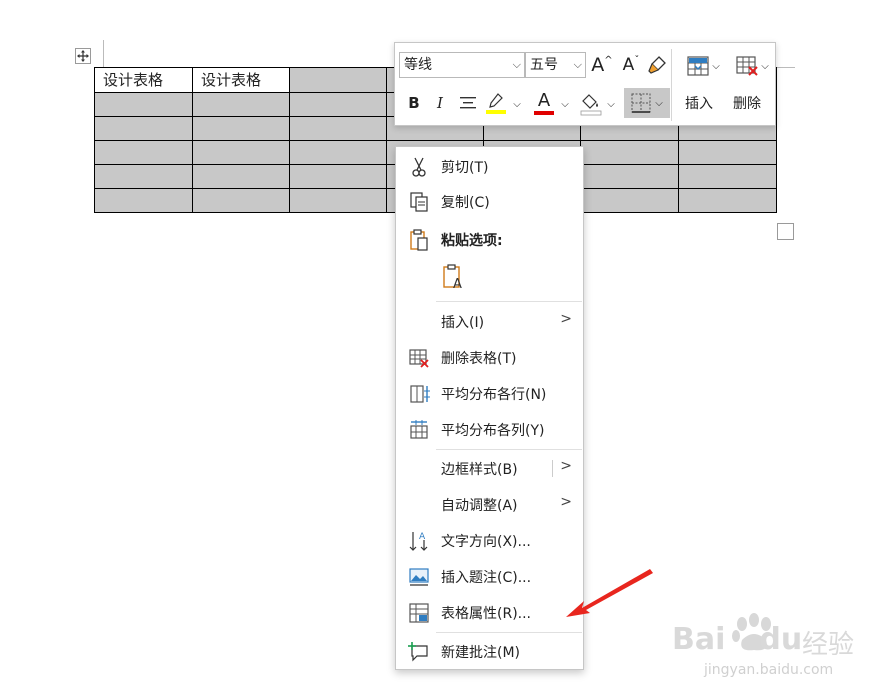 This screenshot has width=877, height=698. I want to click on delete-table-icon, so click(747, 66).